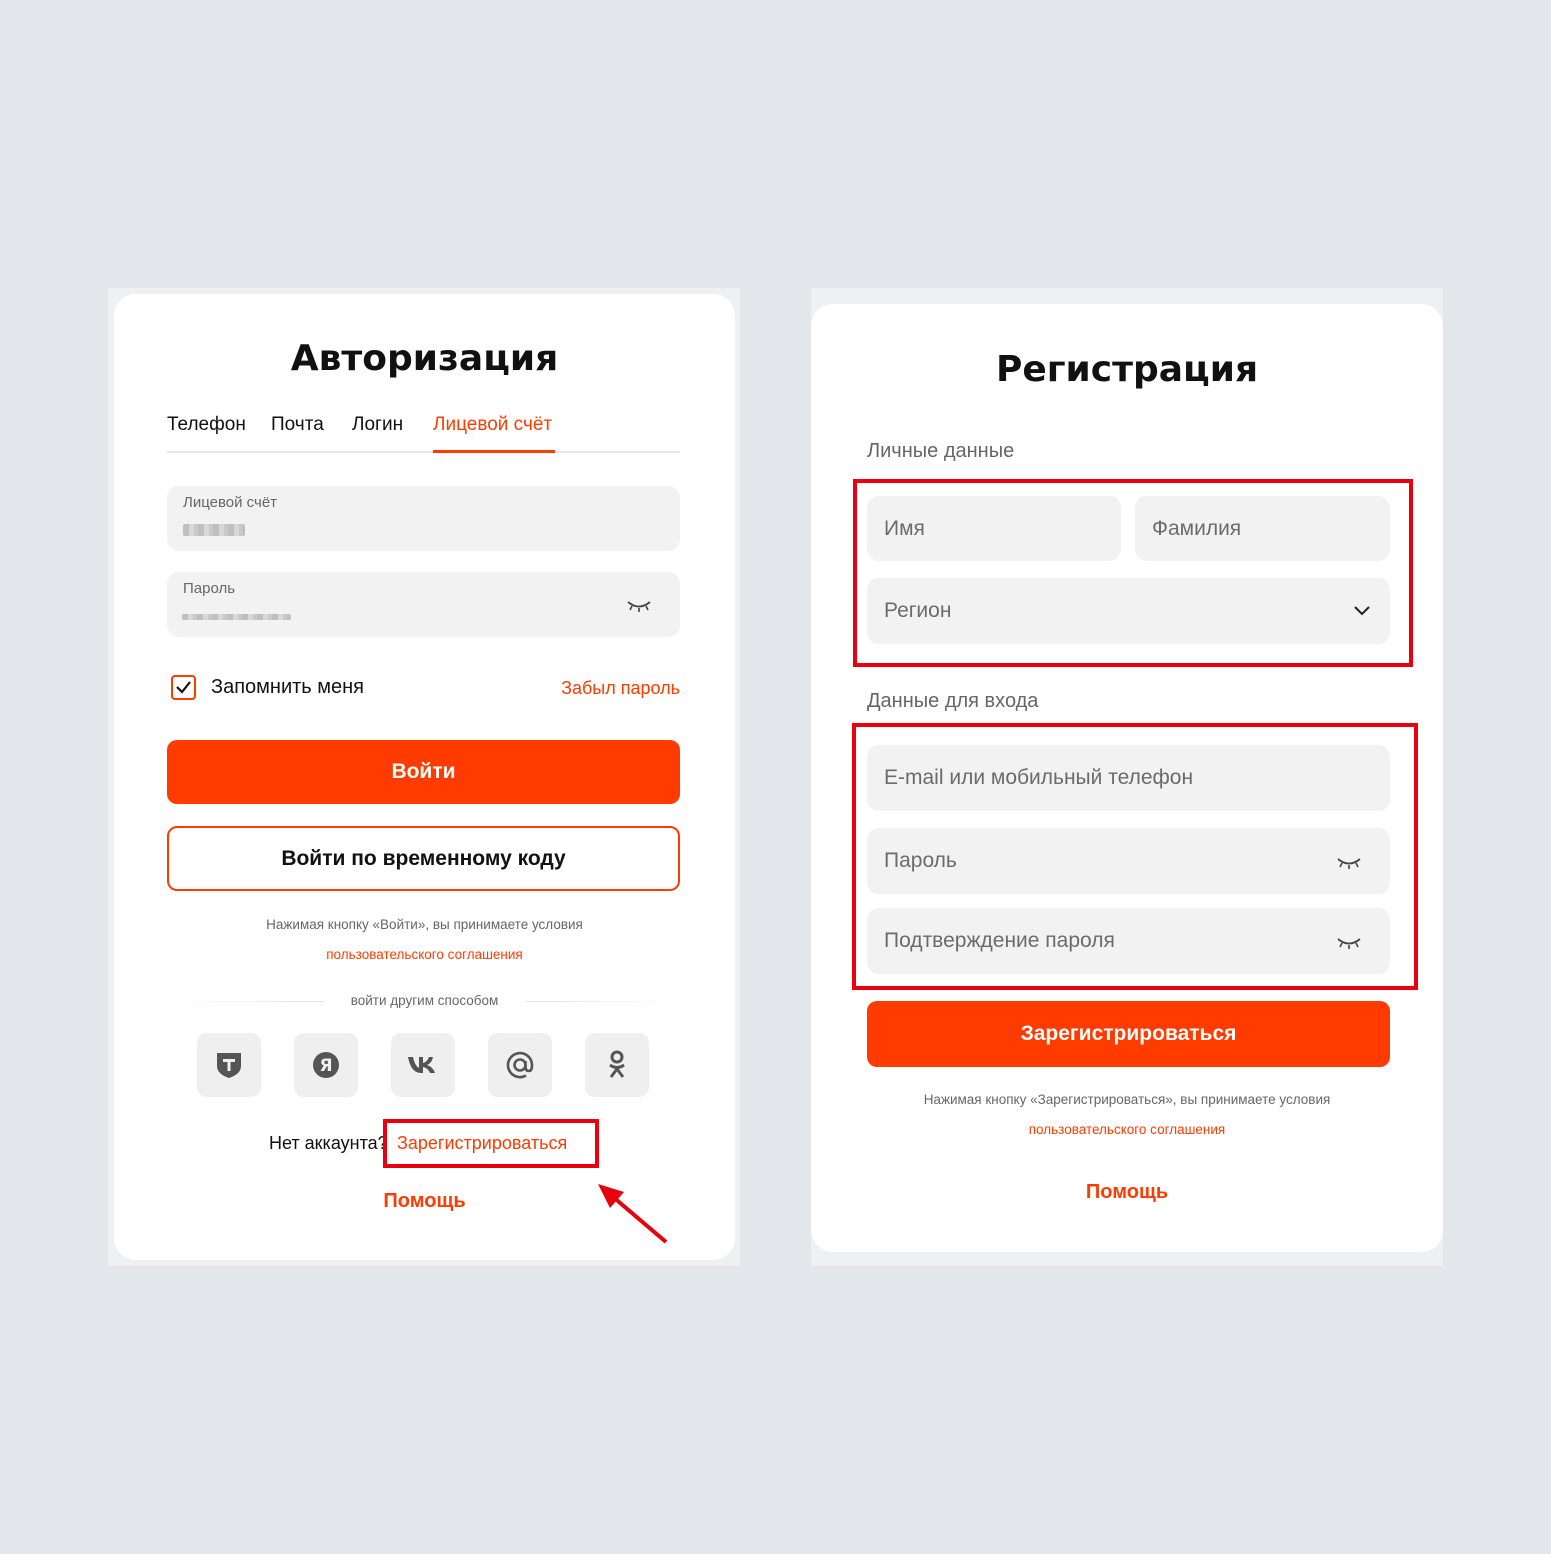 The height and width of the screenshot is (1554, 1551). What do you see at coordinates (494, 451) in the screenshot?
I see `active-tab-indicator` at bounding box center [494, 451].